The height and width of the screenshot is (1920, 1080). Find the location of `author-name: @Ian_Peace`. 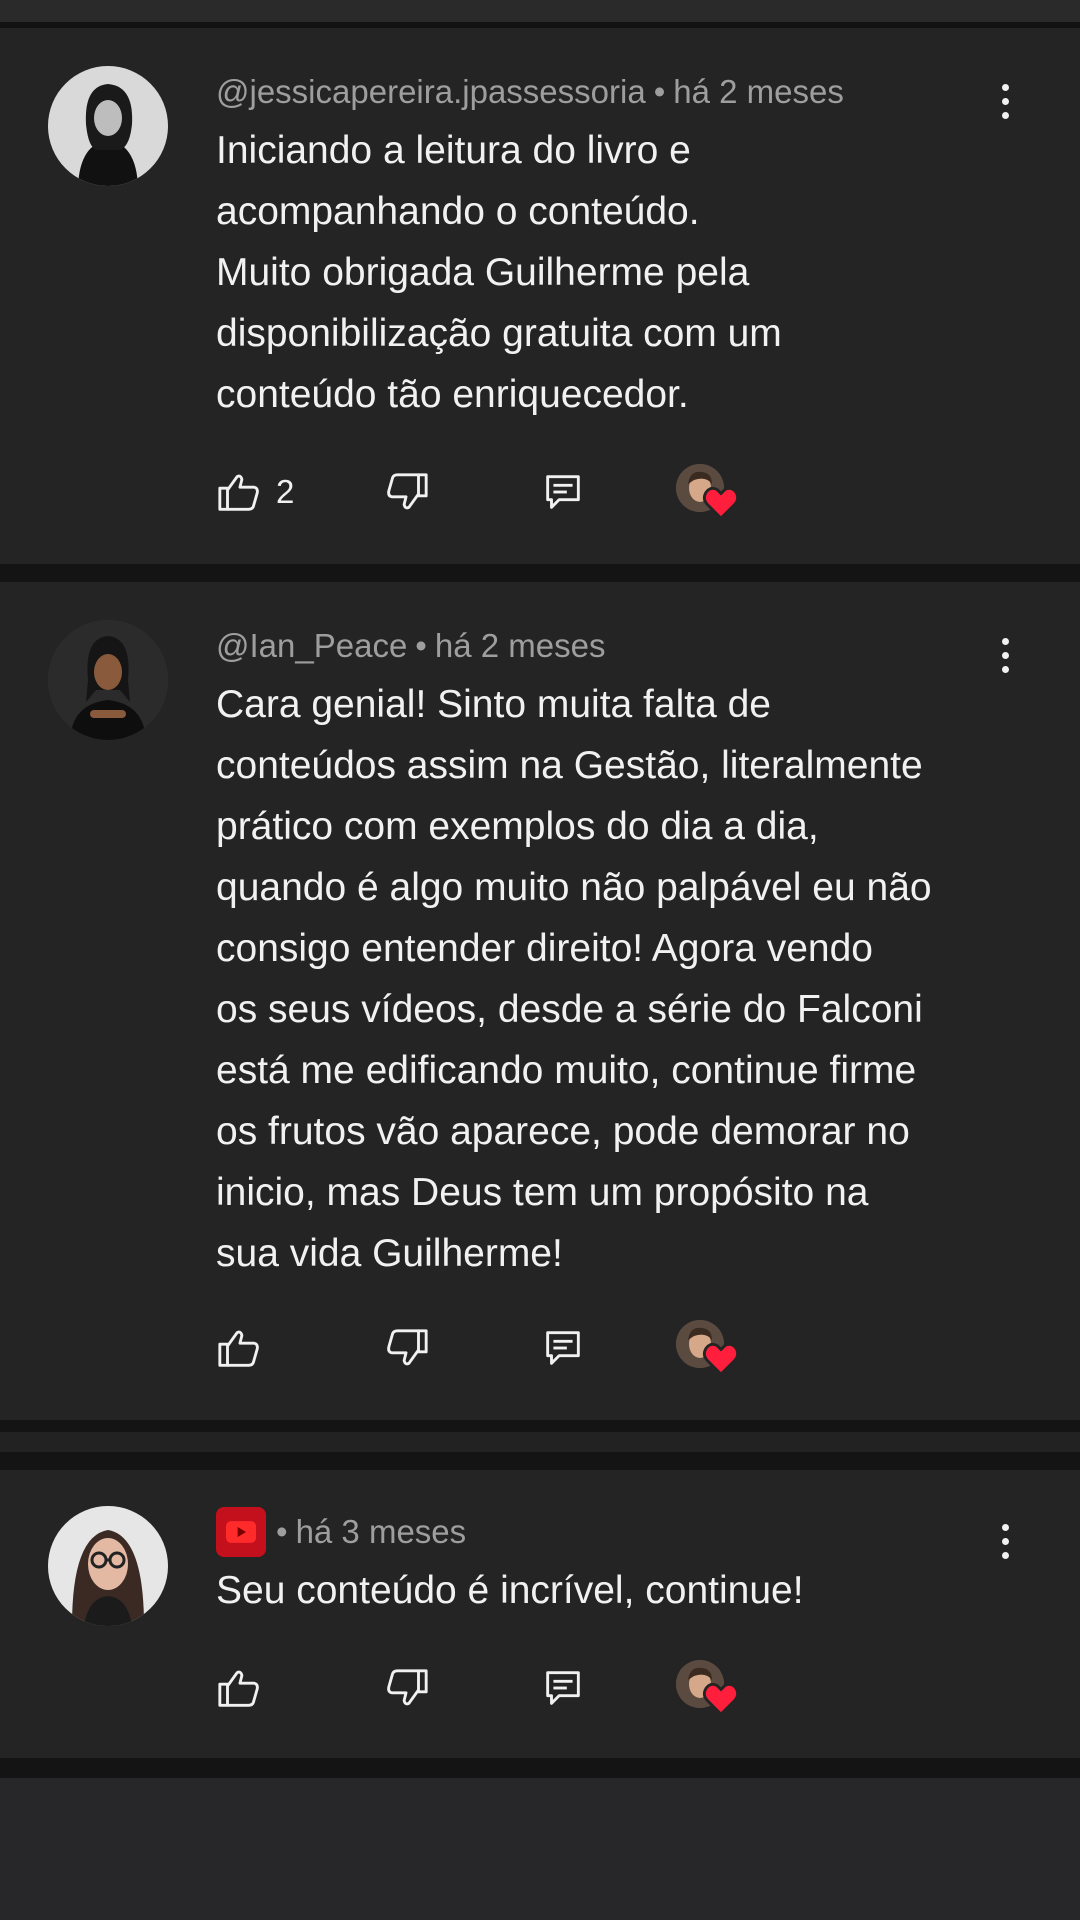

author-name: @Ian_Peace is located at coordinates (311, 646).